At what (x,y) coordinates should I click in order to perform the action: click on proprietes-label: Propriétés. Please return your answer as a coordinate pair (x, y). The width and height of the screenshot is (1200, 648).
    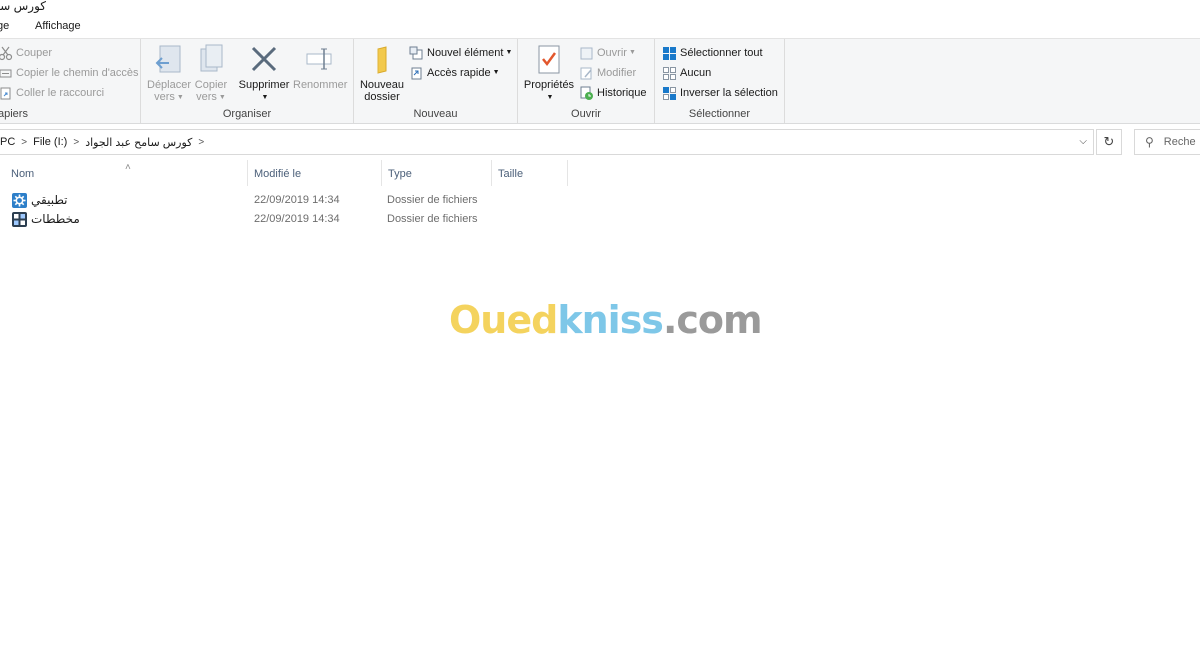
    Looking at the image, I should click on (549, 85).